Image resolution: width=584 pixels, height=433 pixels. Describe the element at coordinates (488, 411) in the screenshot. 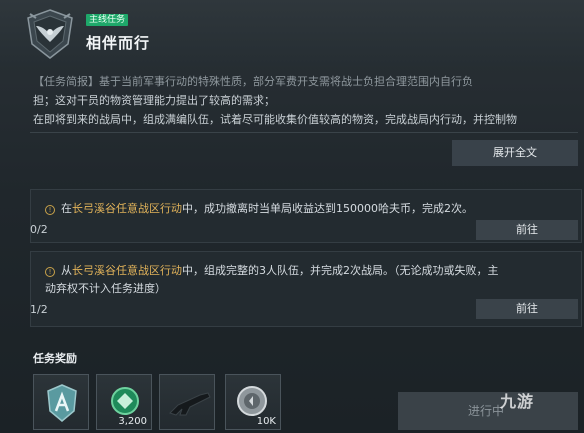

I see `in-progress-button: 进行中` at that location.